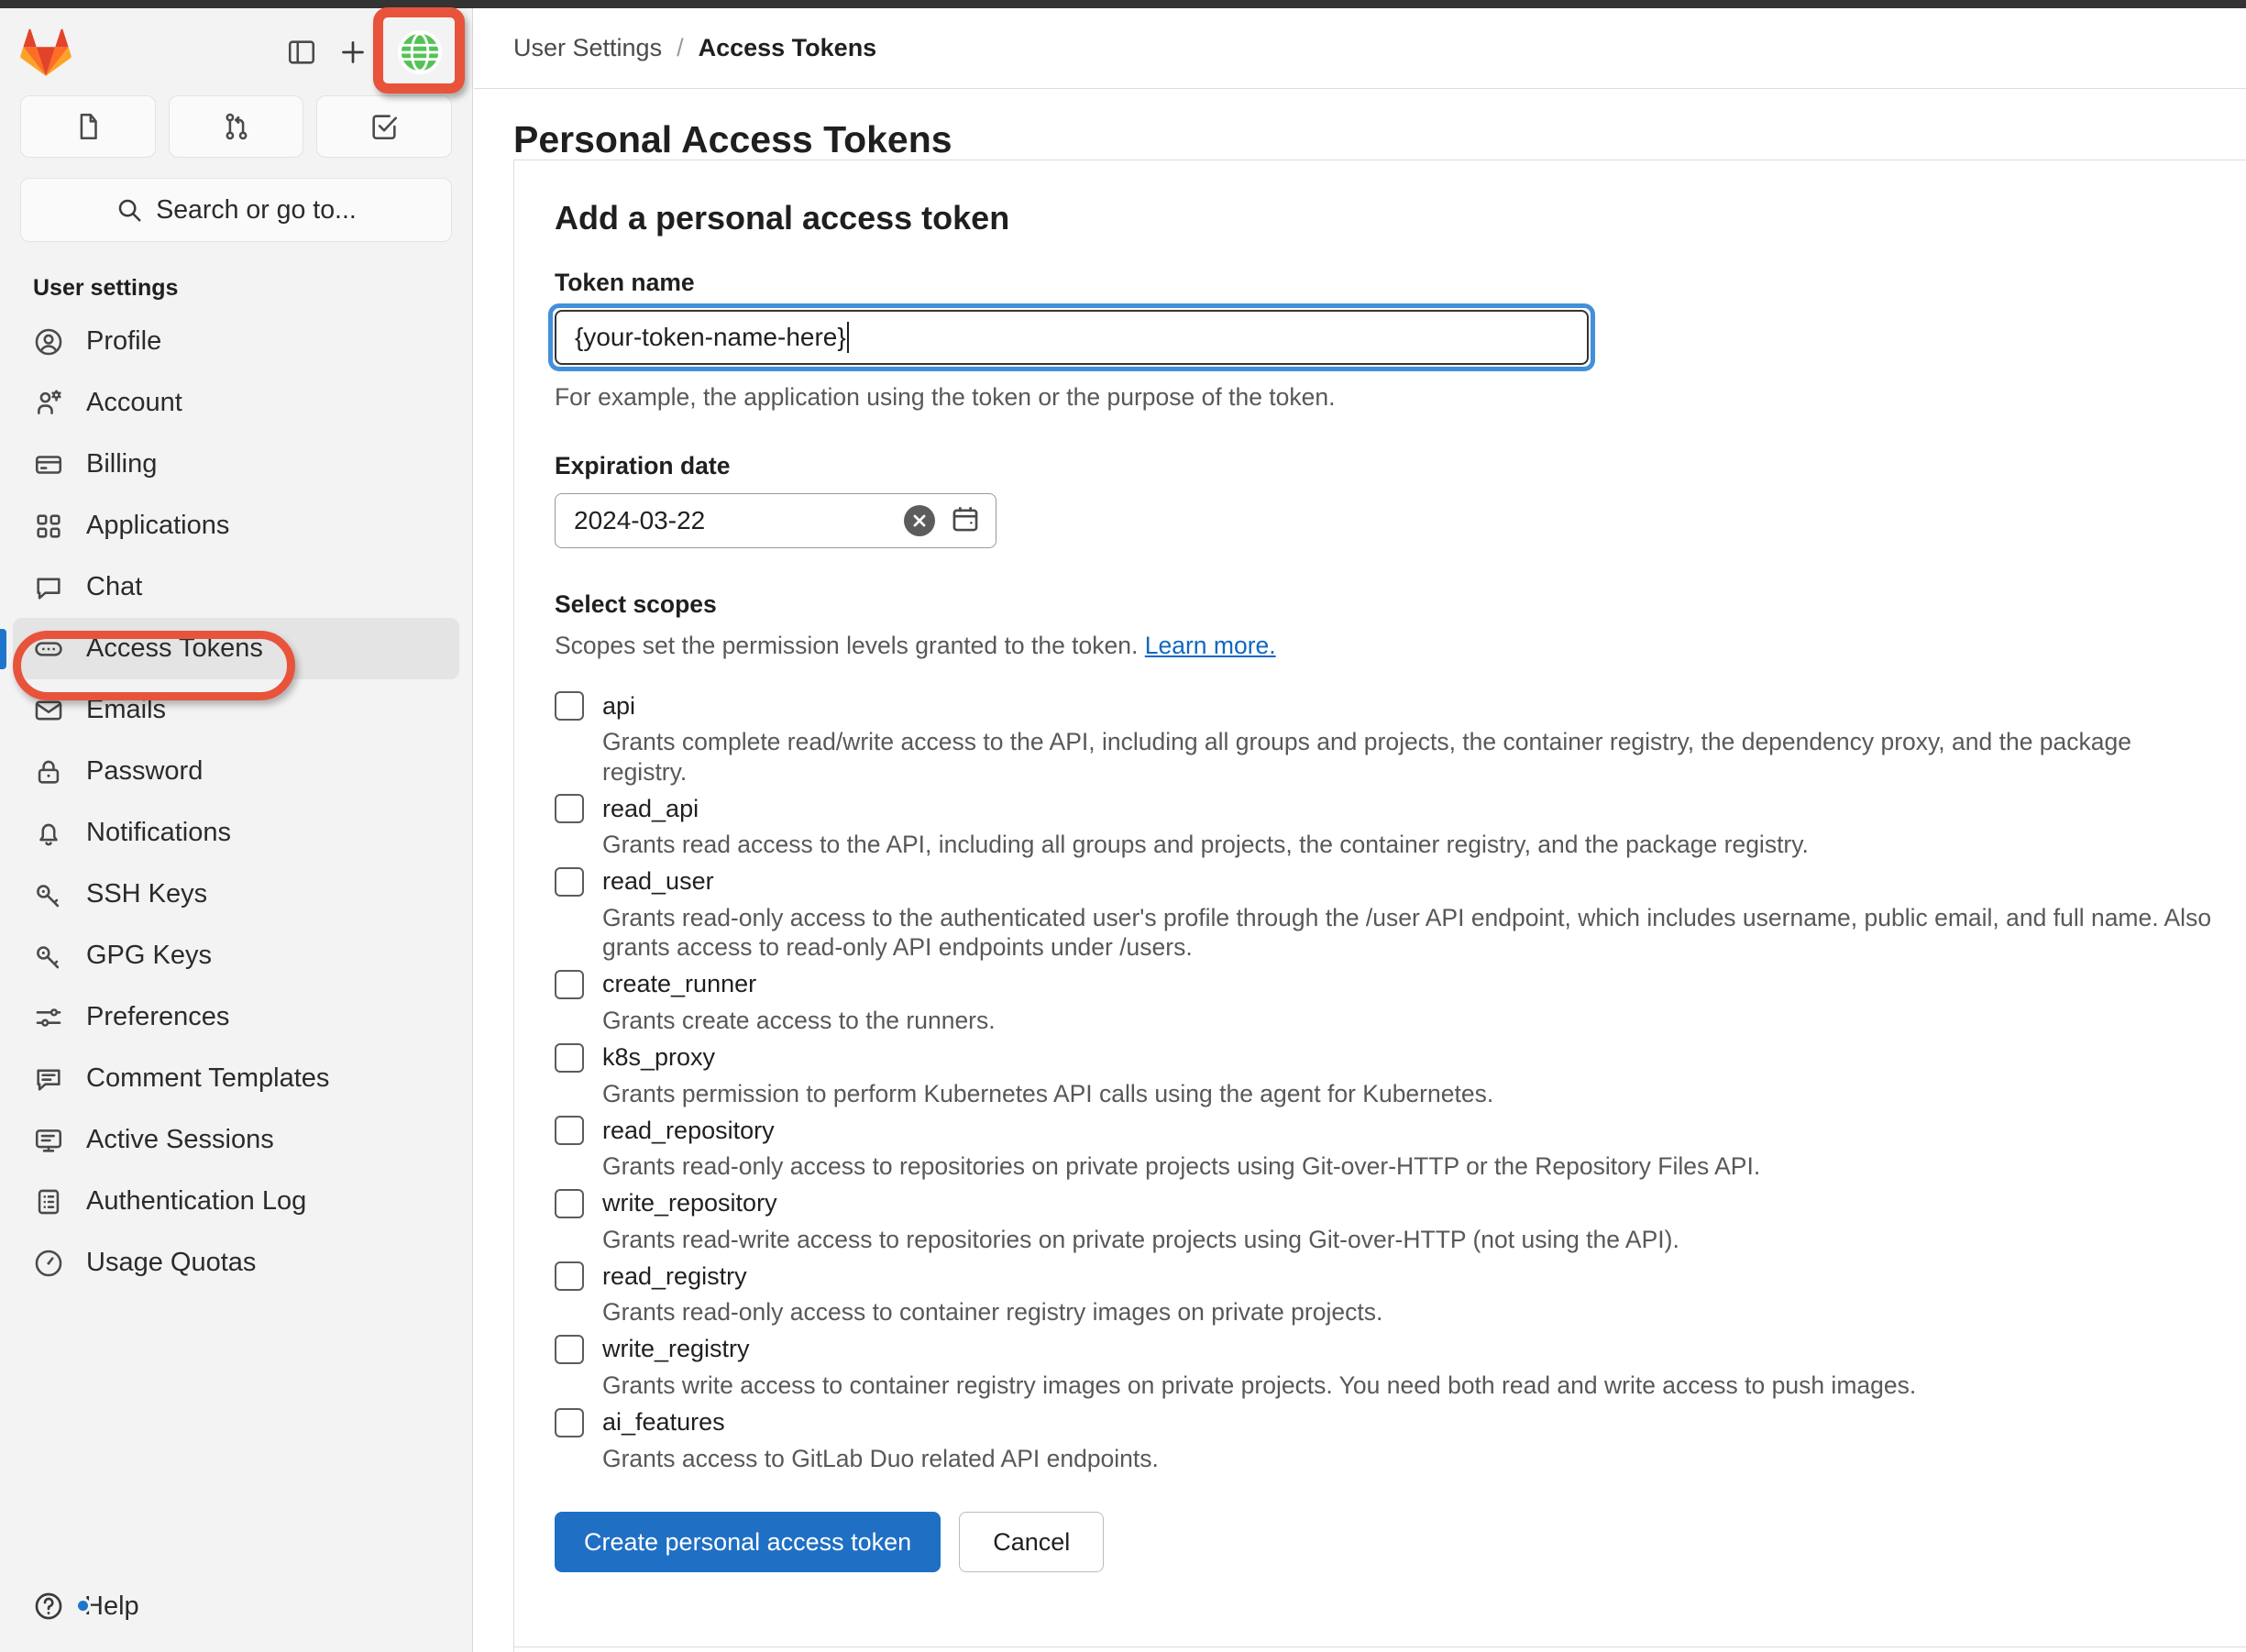  I want to click on scope-header: write_registry, so click(1400, 1349).